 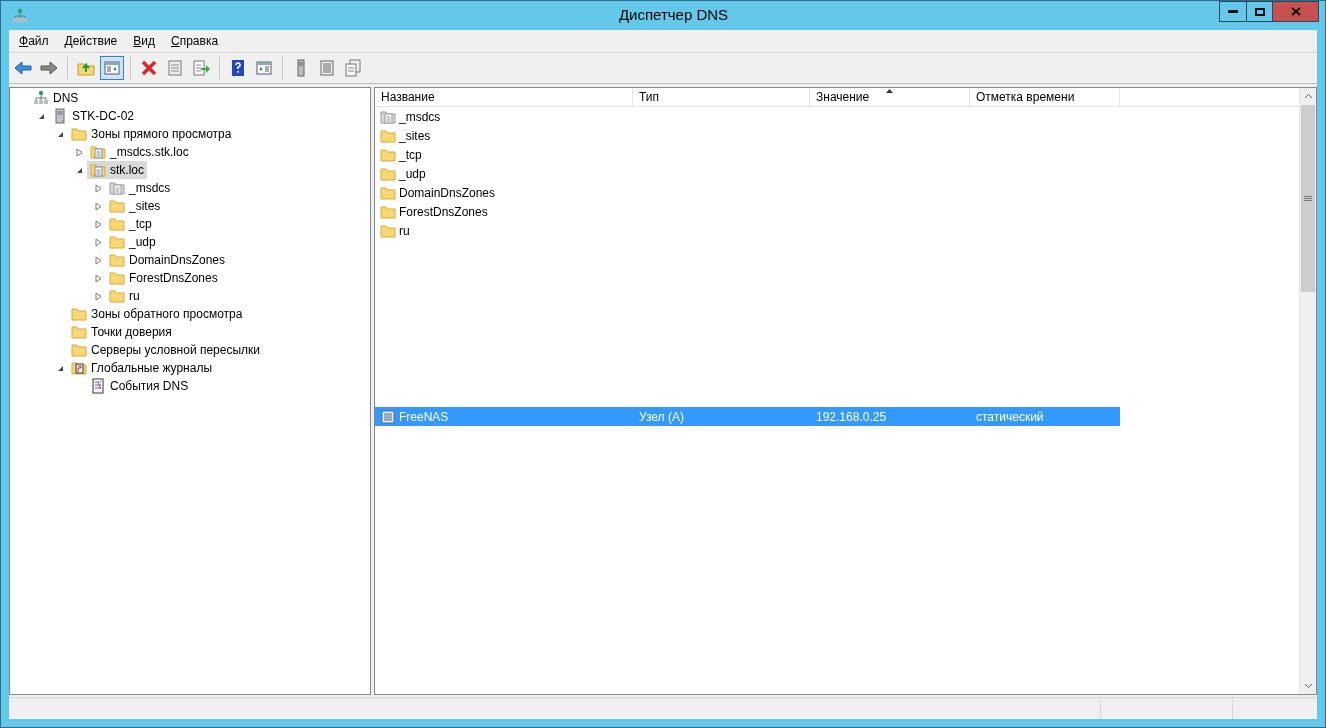 I want to click on server-icon, so click(x=60, y=116).